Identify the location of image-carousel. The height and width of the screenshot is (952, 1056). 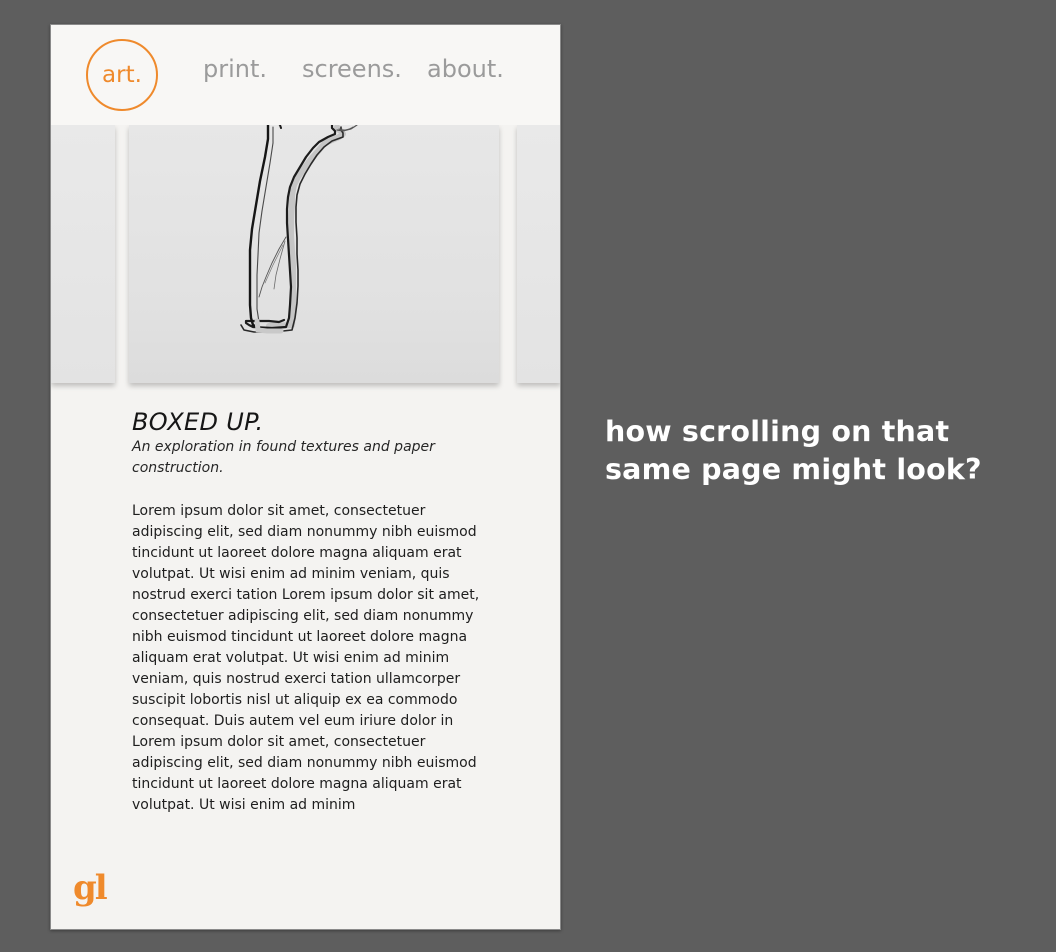
(305, 256).